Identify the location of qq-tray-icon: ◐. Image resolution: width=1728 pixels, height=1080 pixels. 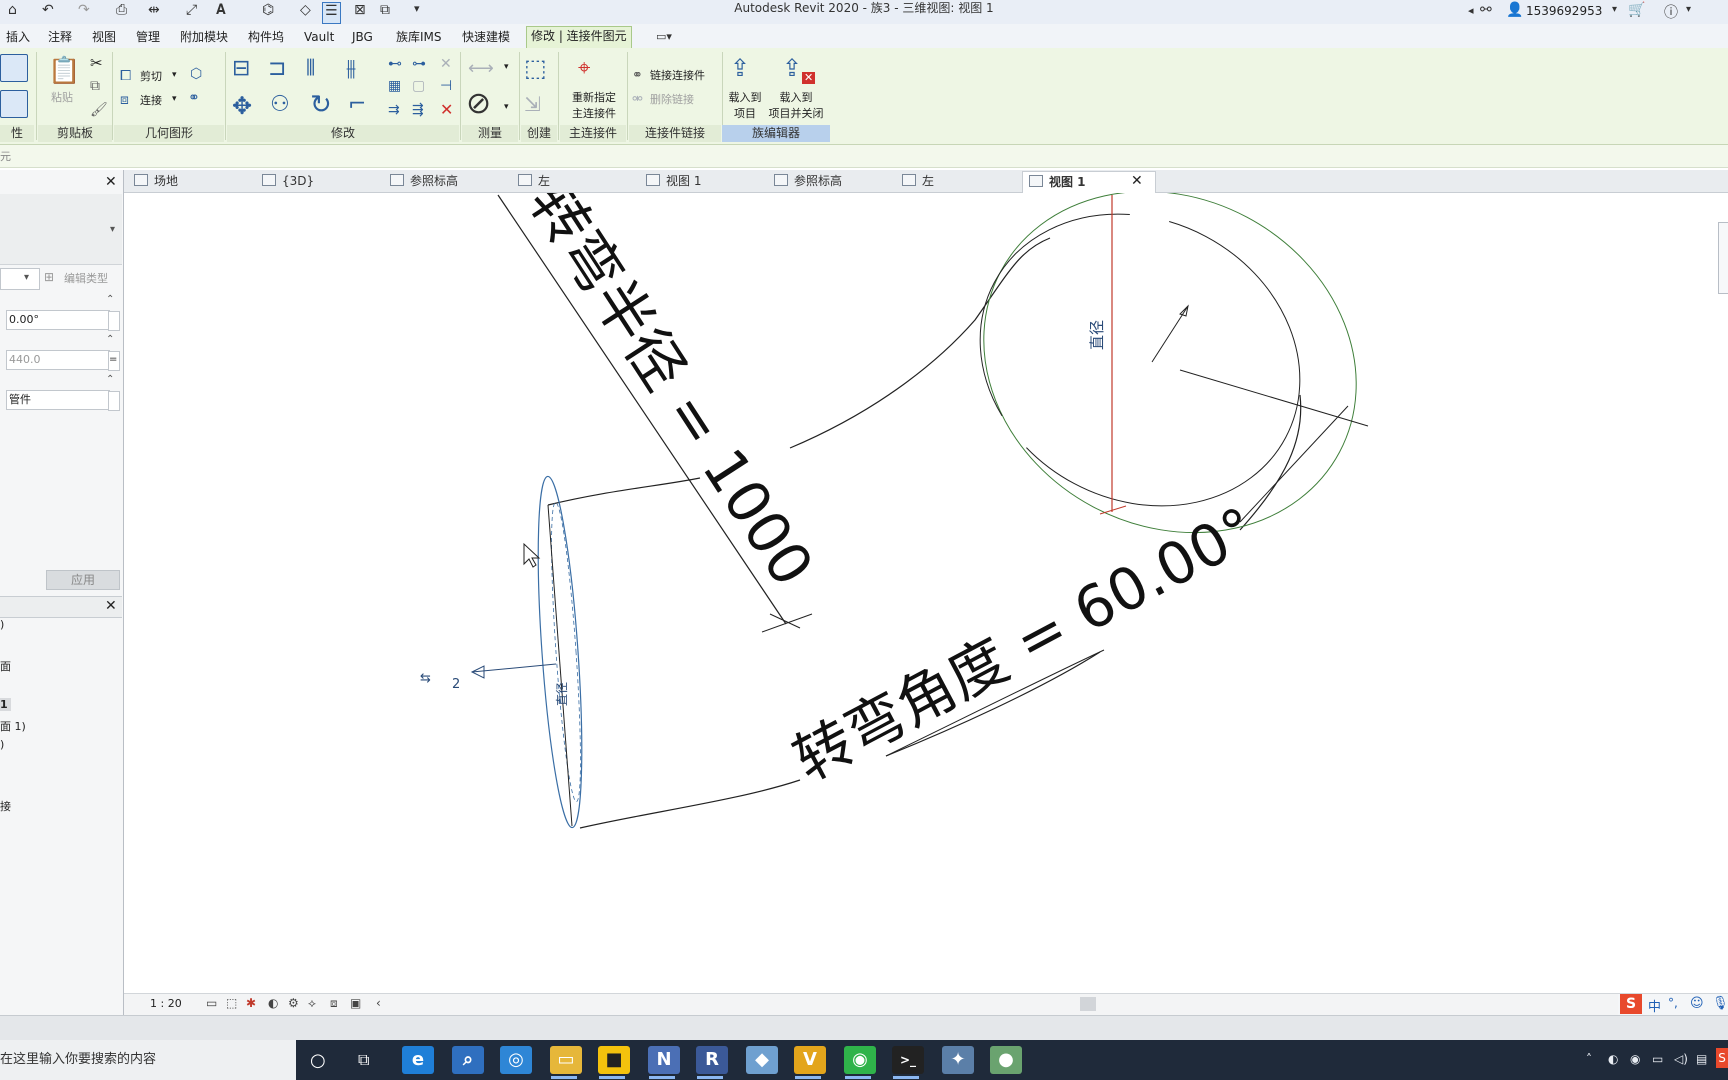
(1613, 1059).